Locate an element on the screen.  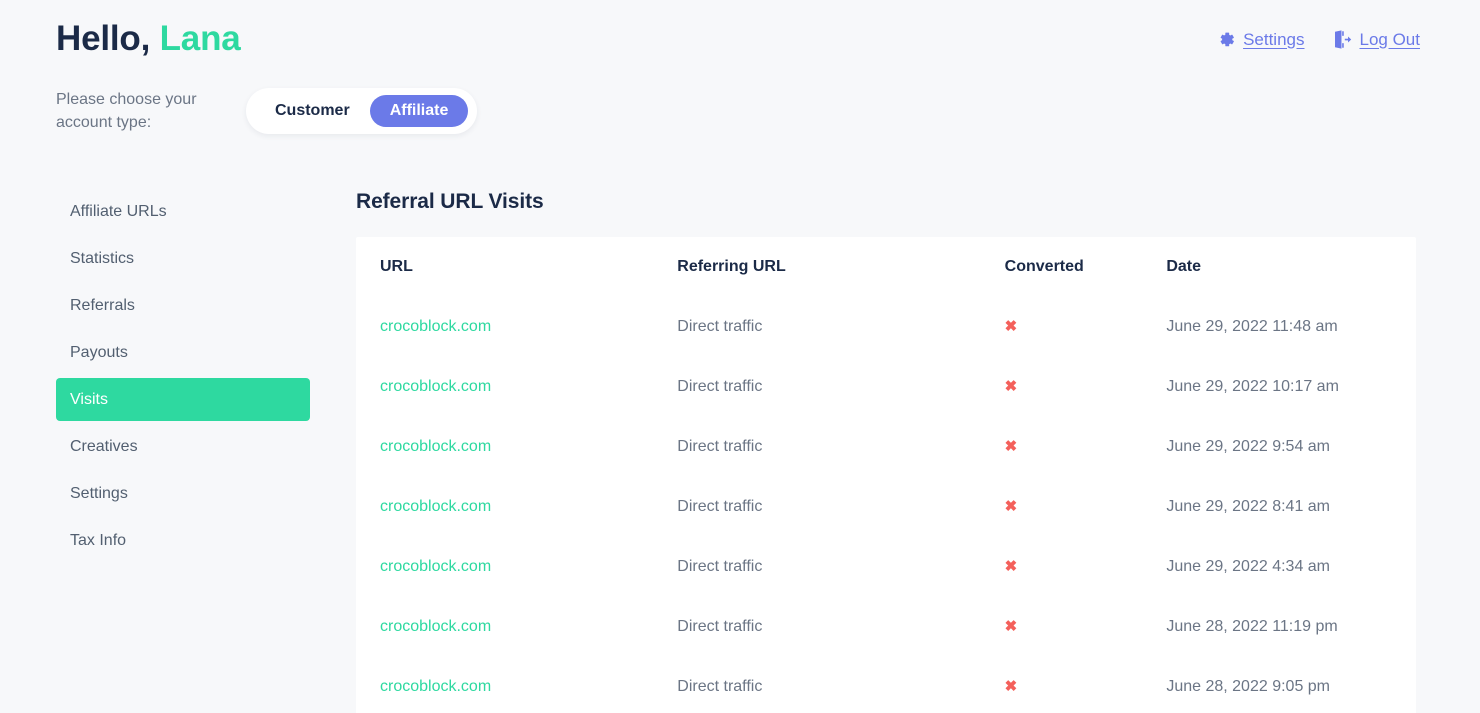
cell-date: June 29, 2022 4:34 am is located at coordinates (1248, 566).